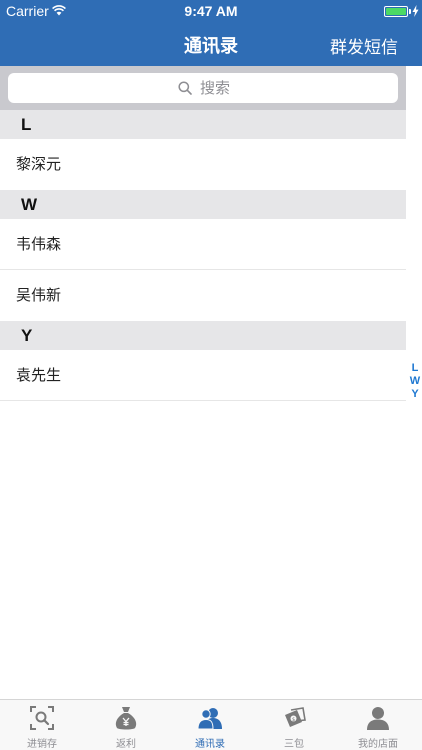  What do you see at coordinates (211, 33) in the screenshot?
I see `nav-header: Carrier 9:47 AM 通讯录 群发短信` at bounding box center [211, 33].